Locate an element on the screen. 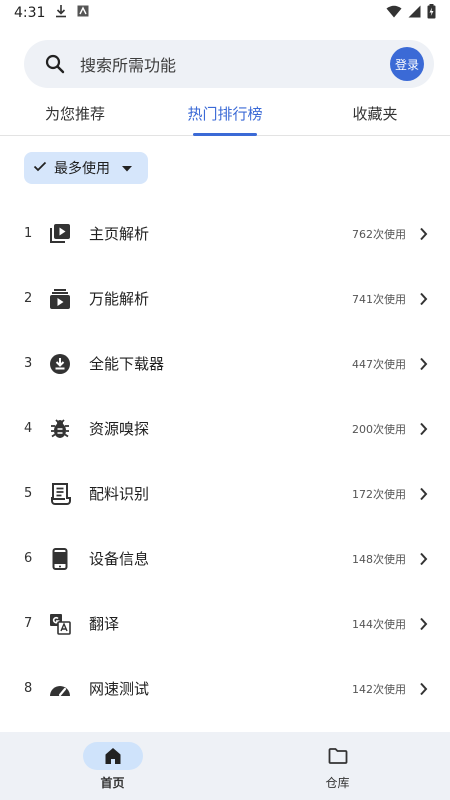 Image resolution: width=450 pixels, height=800 pixels. usage-count: 741次使用 is located at coordinates (379, 299).